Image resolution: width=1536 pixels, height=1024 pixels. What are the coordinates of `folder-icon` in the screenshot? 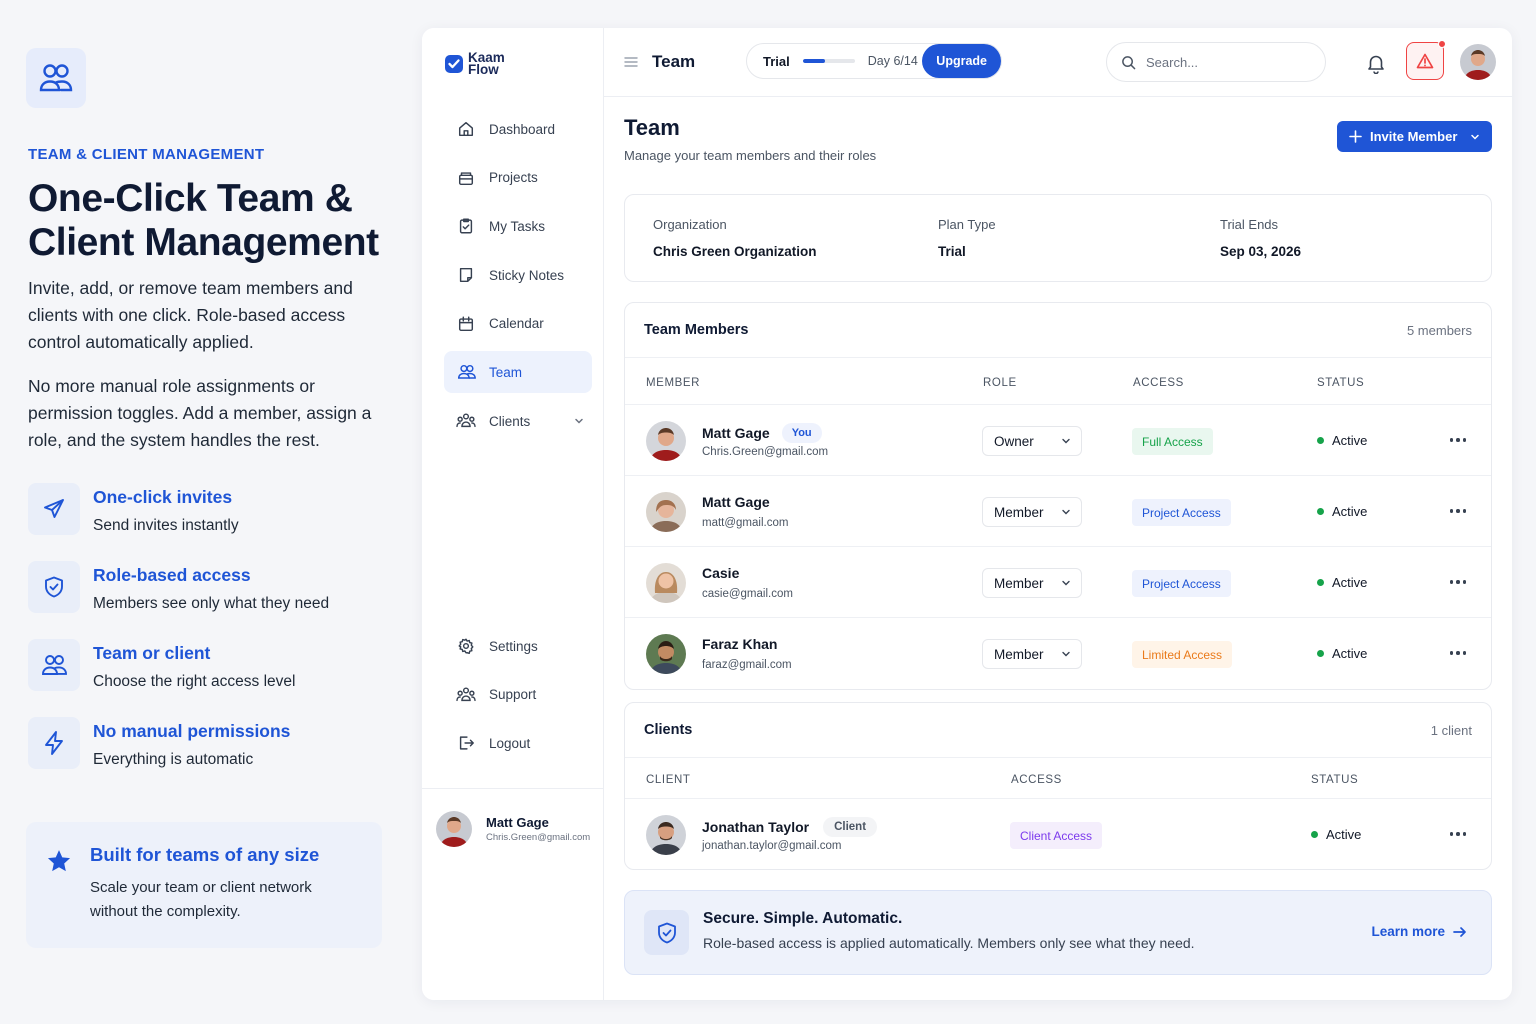 It's located at (466, 178).